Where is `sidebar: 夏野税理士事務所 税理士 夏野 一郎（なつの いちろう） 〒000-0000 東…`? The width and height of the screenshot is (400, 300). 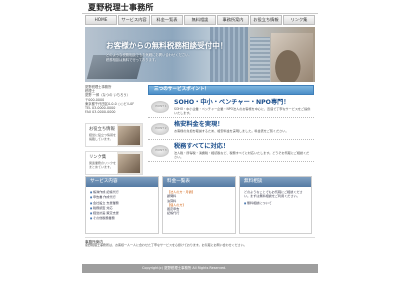
sidebar: 夏野税理士事務所 税理士 夏野 一郎（なつの いちろう） 〒000-0000 東… is located at coordinates (114, 130).